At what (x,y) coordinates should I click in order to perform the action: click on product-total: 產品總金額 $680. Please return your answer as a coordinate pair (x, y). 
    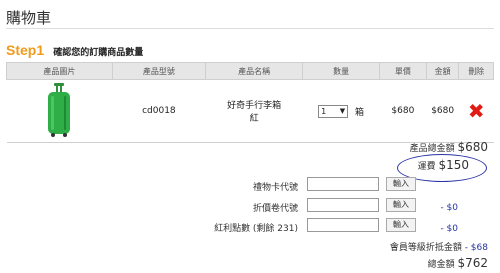
    Looking at the image, I should click on (449, 147).